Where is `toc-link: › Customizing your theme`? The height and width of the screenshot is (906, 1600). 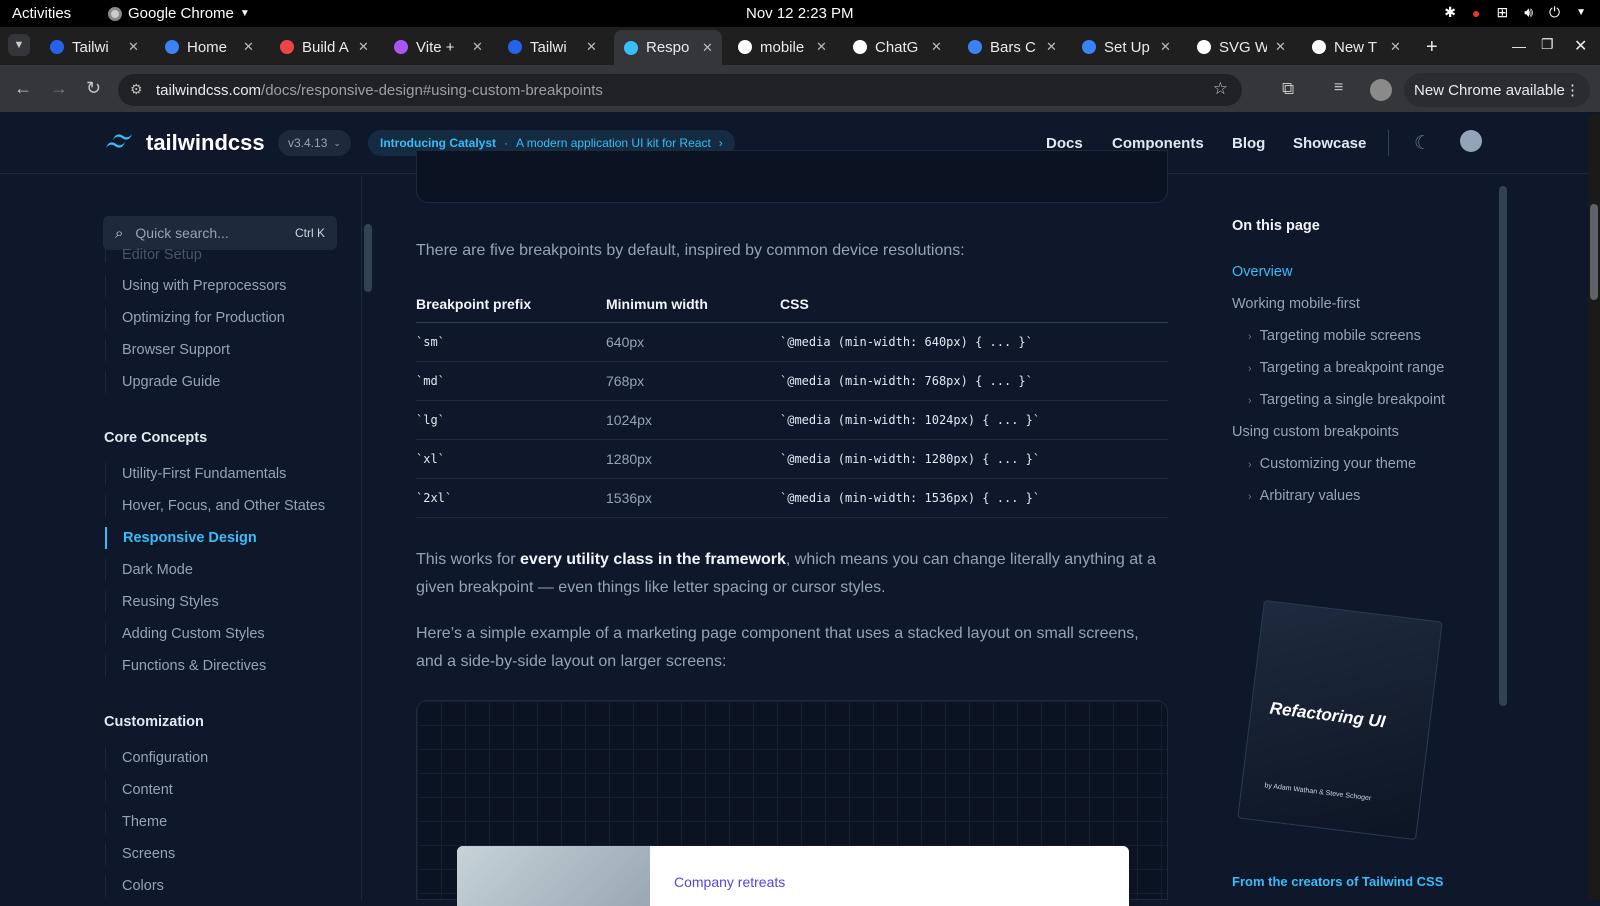 toc-link: › Customizing your theme is located at coordinates (1332, 464).